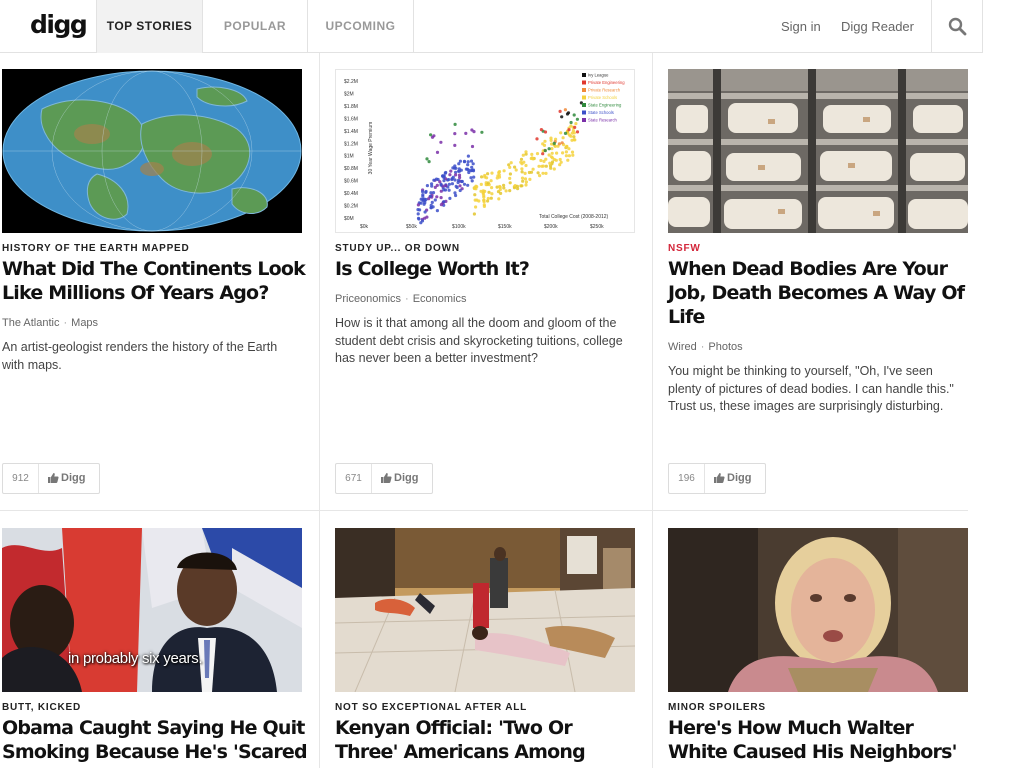 This screenshot has width=1024, height=768. What do you see at coordinates (368, 299) in the screenshot?
I see `story-source: Priceonomics` at bounding box center [368, 299].